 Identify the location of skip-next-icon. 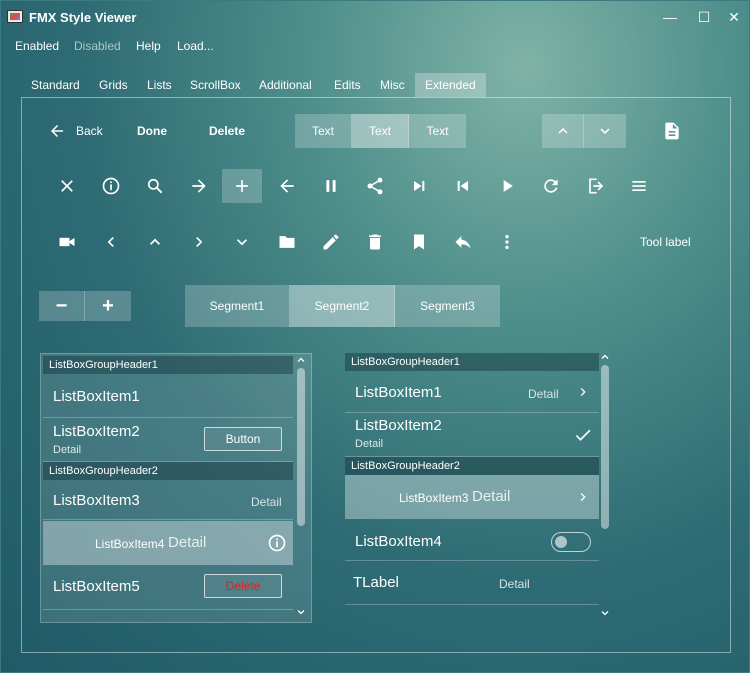
(419, 186).